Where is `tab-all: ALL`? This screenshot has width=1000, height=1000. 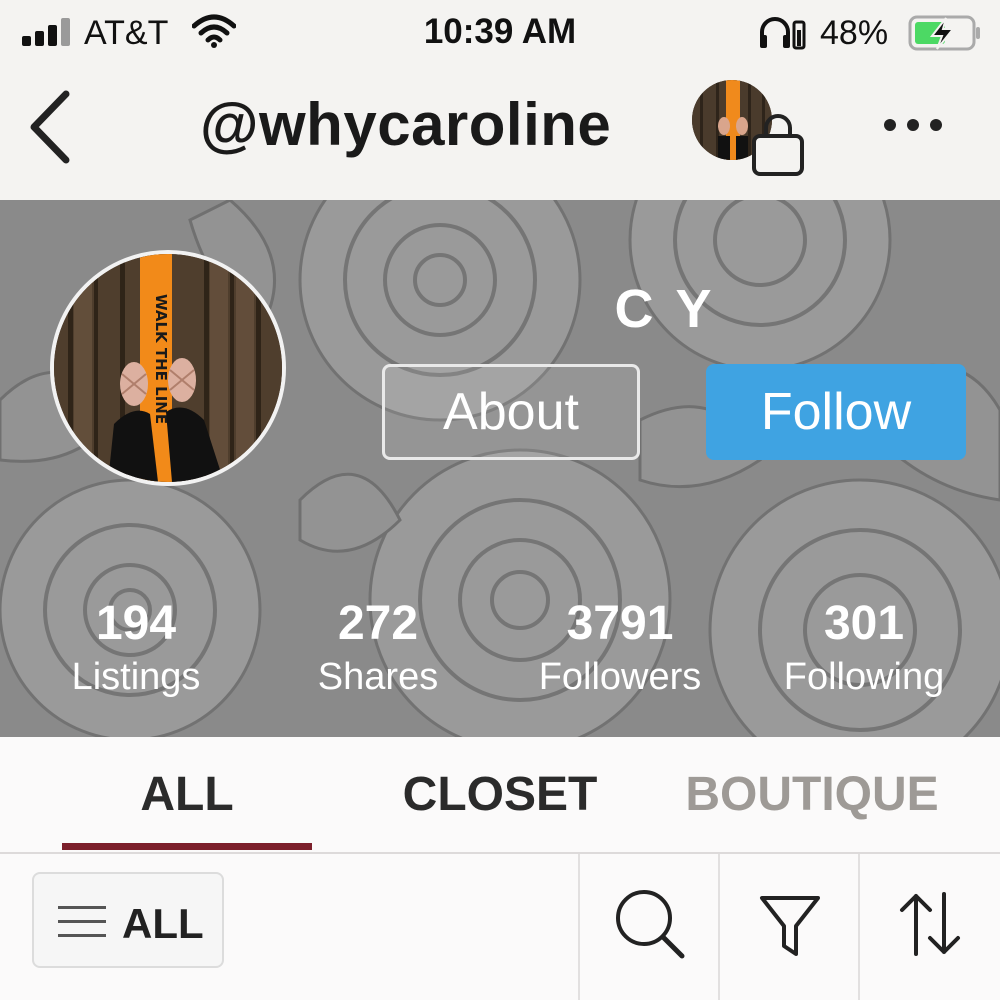 tab-all: ALL is located at coordinates (187, 794).